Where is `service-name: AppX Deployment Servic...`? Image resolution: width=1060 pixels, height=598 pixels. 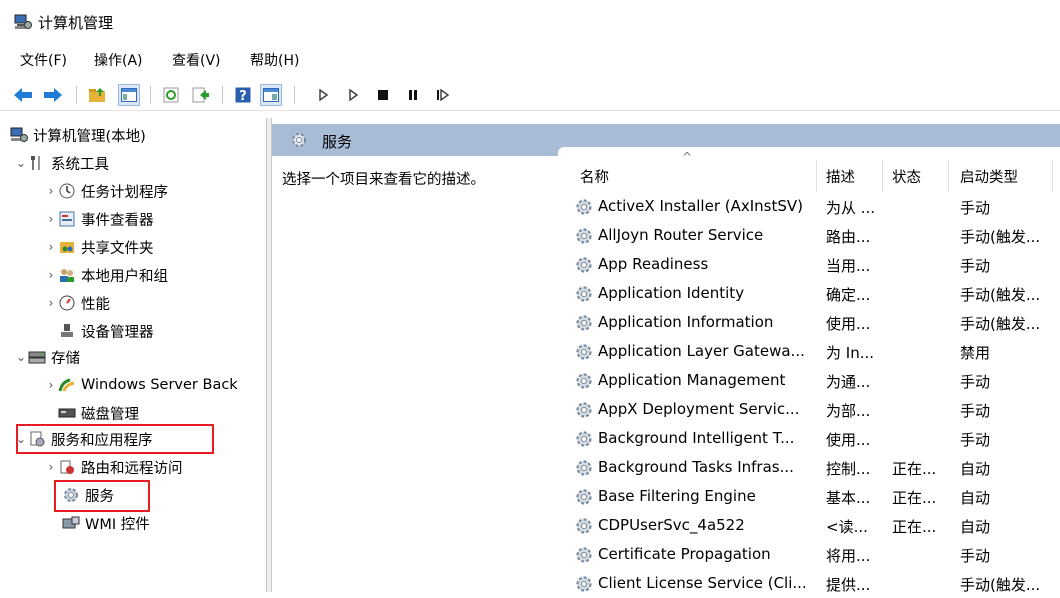 service-name: AppX Deployment Servic... is located at coordinates (699, 409).